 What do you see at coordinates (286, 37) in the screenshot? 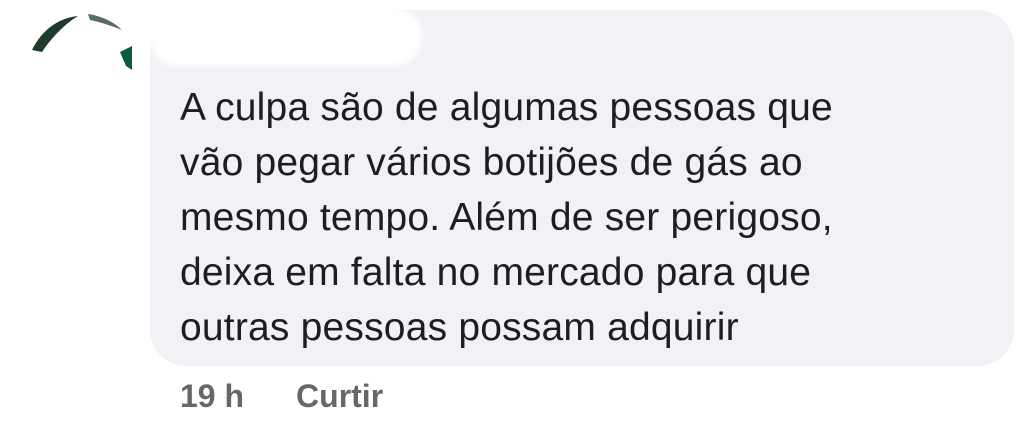
I see `author-name-redacted` at bounding box center [286, 37].